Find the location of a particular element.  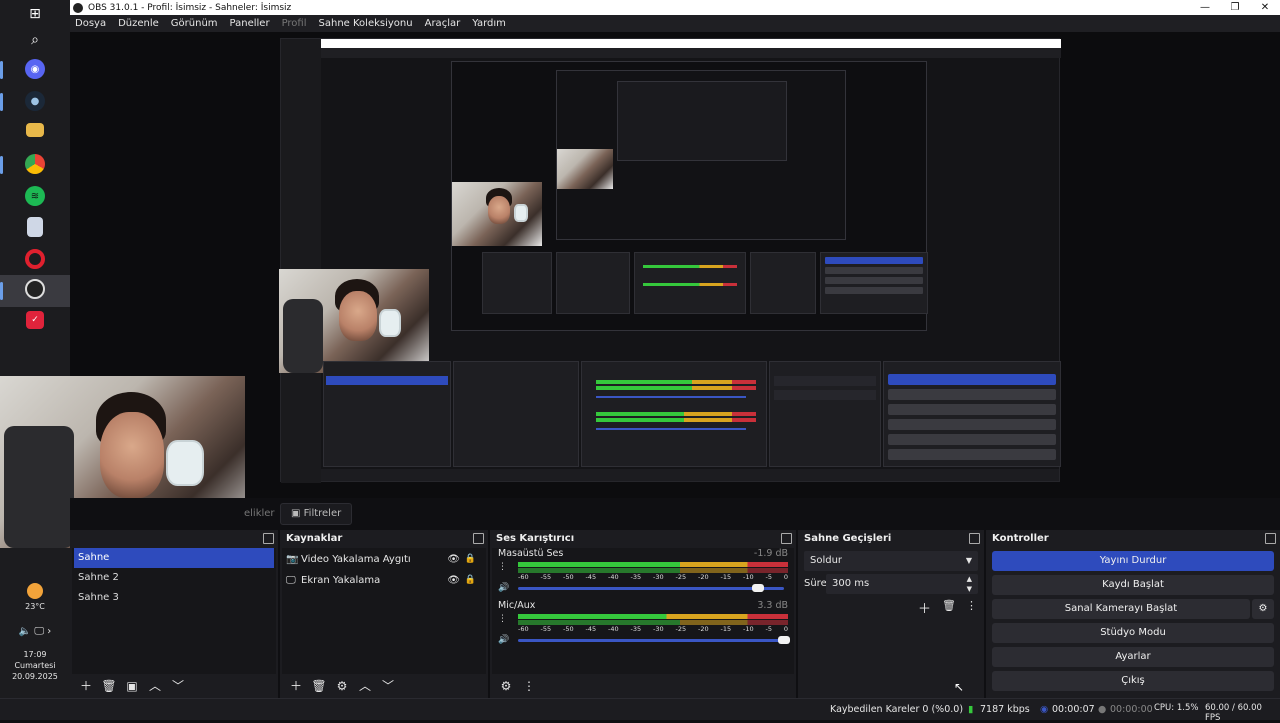

add-transition-icon: ＋ is located at coordinates (924, 607).